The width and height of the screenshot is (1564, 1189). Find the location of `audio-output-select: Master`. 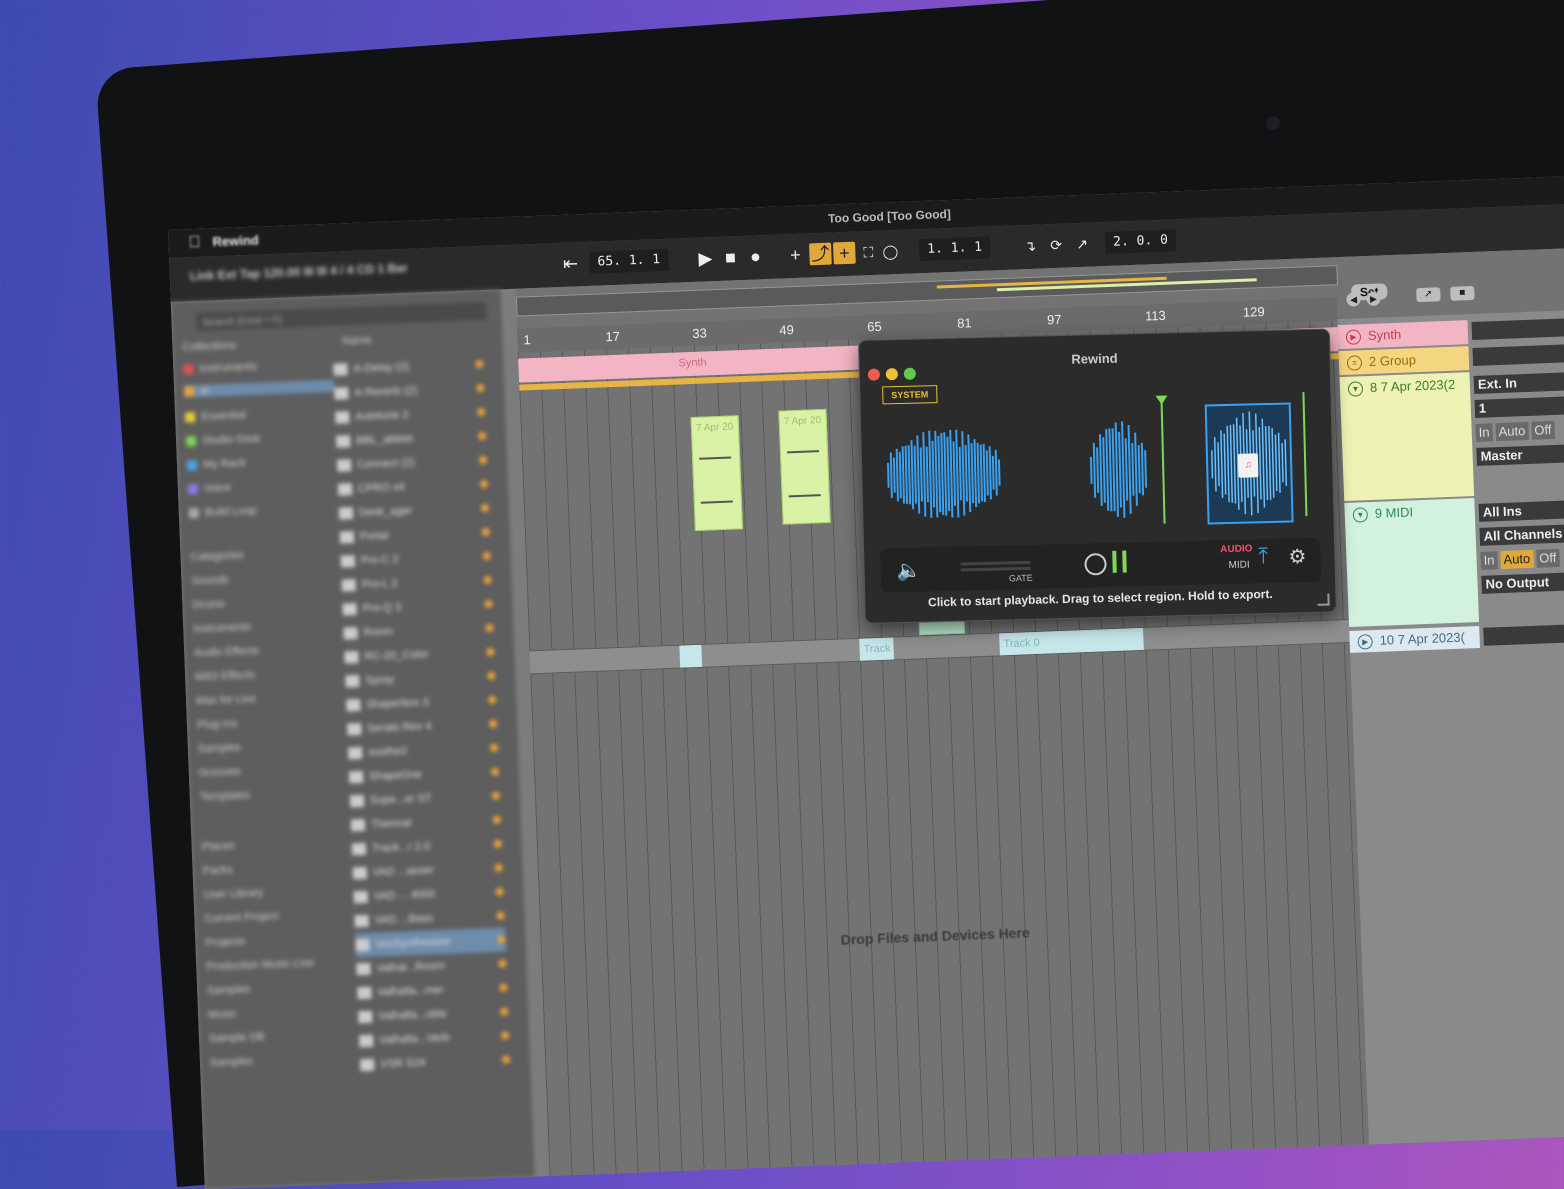

audio-output-select: Master is located at coordinates (1520, 455).